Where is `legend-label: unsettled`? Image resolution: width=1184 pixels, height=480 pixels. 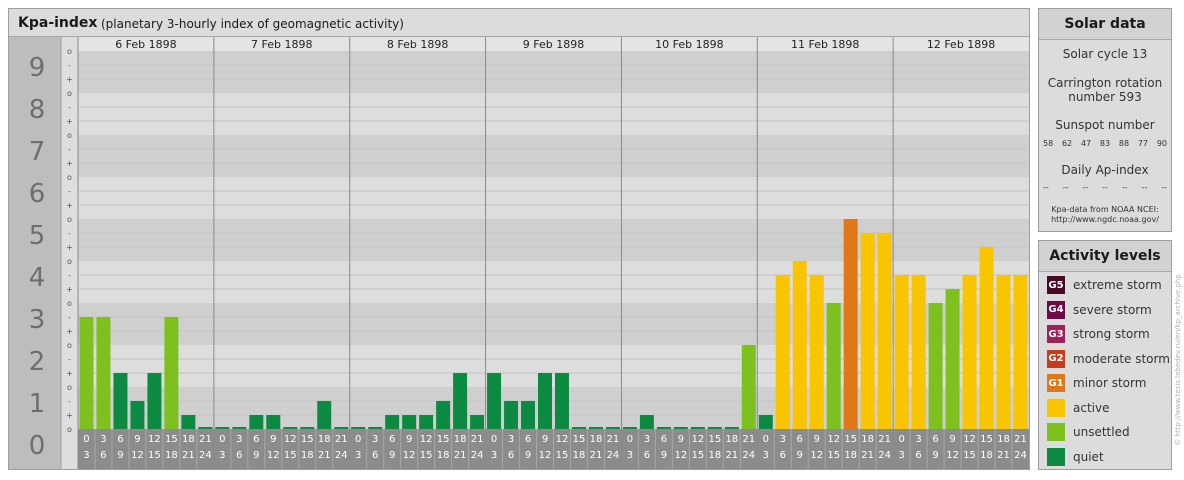
legend-label: unsettled is located at coordinates (1101, 432).